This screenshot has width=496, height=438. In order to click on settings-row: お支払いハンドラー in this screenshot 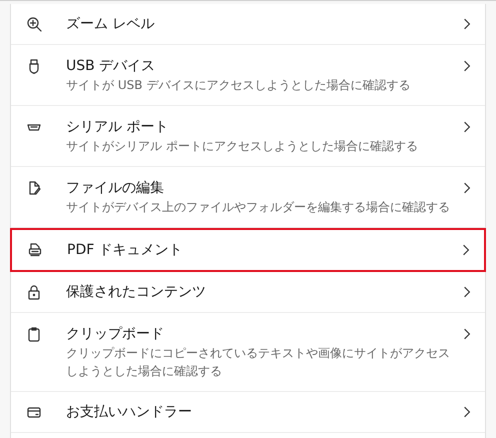, I will do `click(248, 412)`.